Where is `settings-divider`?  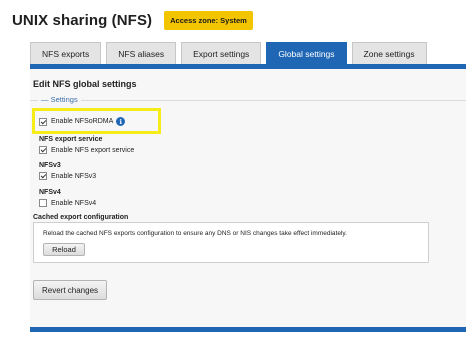 settings-divider is located at coordinates (248, 100).